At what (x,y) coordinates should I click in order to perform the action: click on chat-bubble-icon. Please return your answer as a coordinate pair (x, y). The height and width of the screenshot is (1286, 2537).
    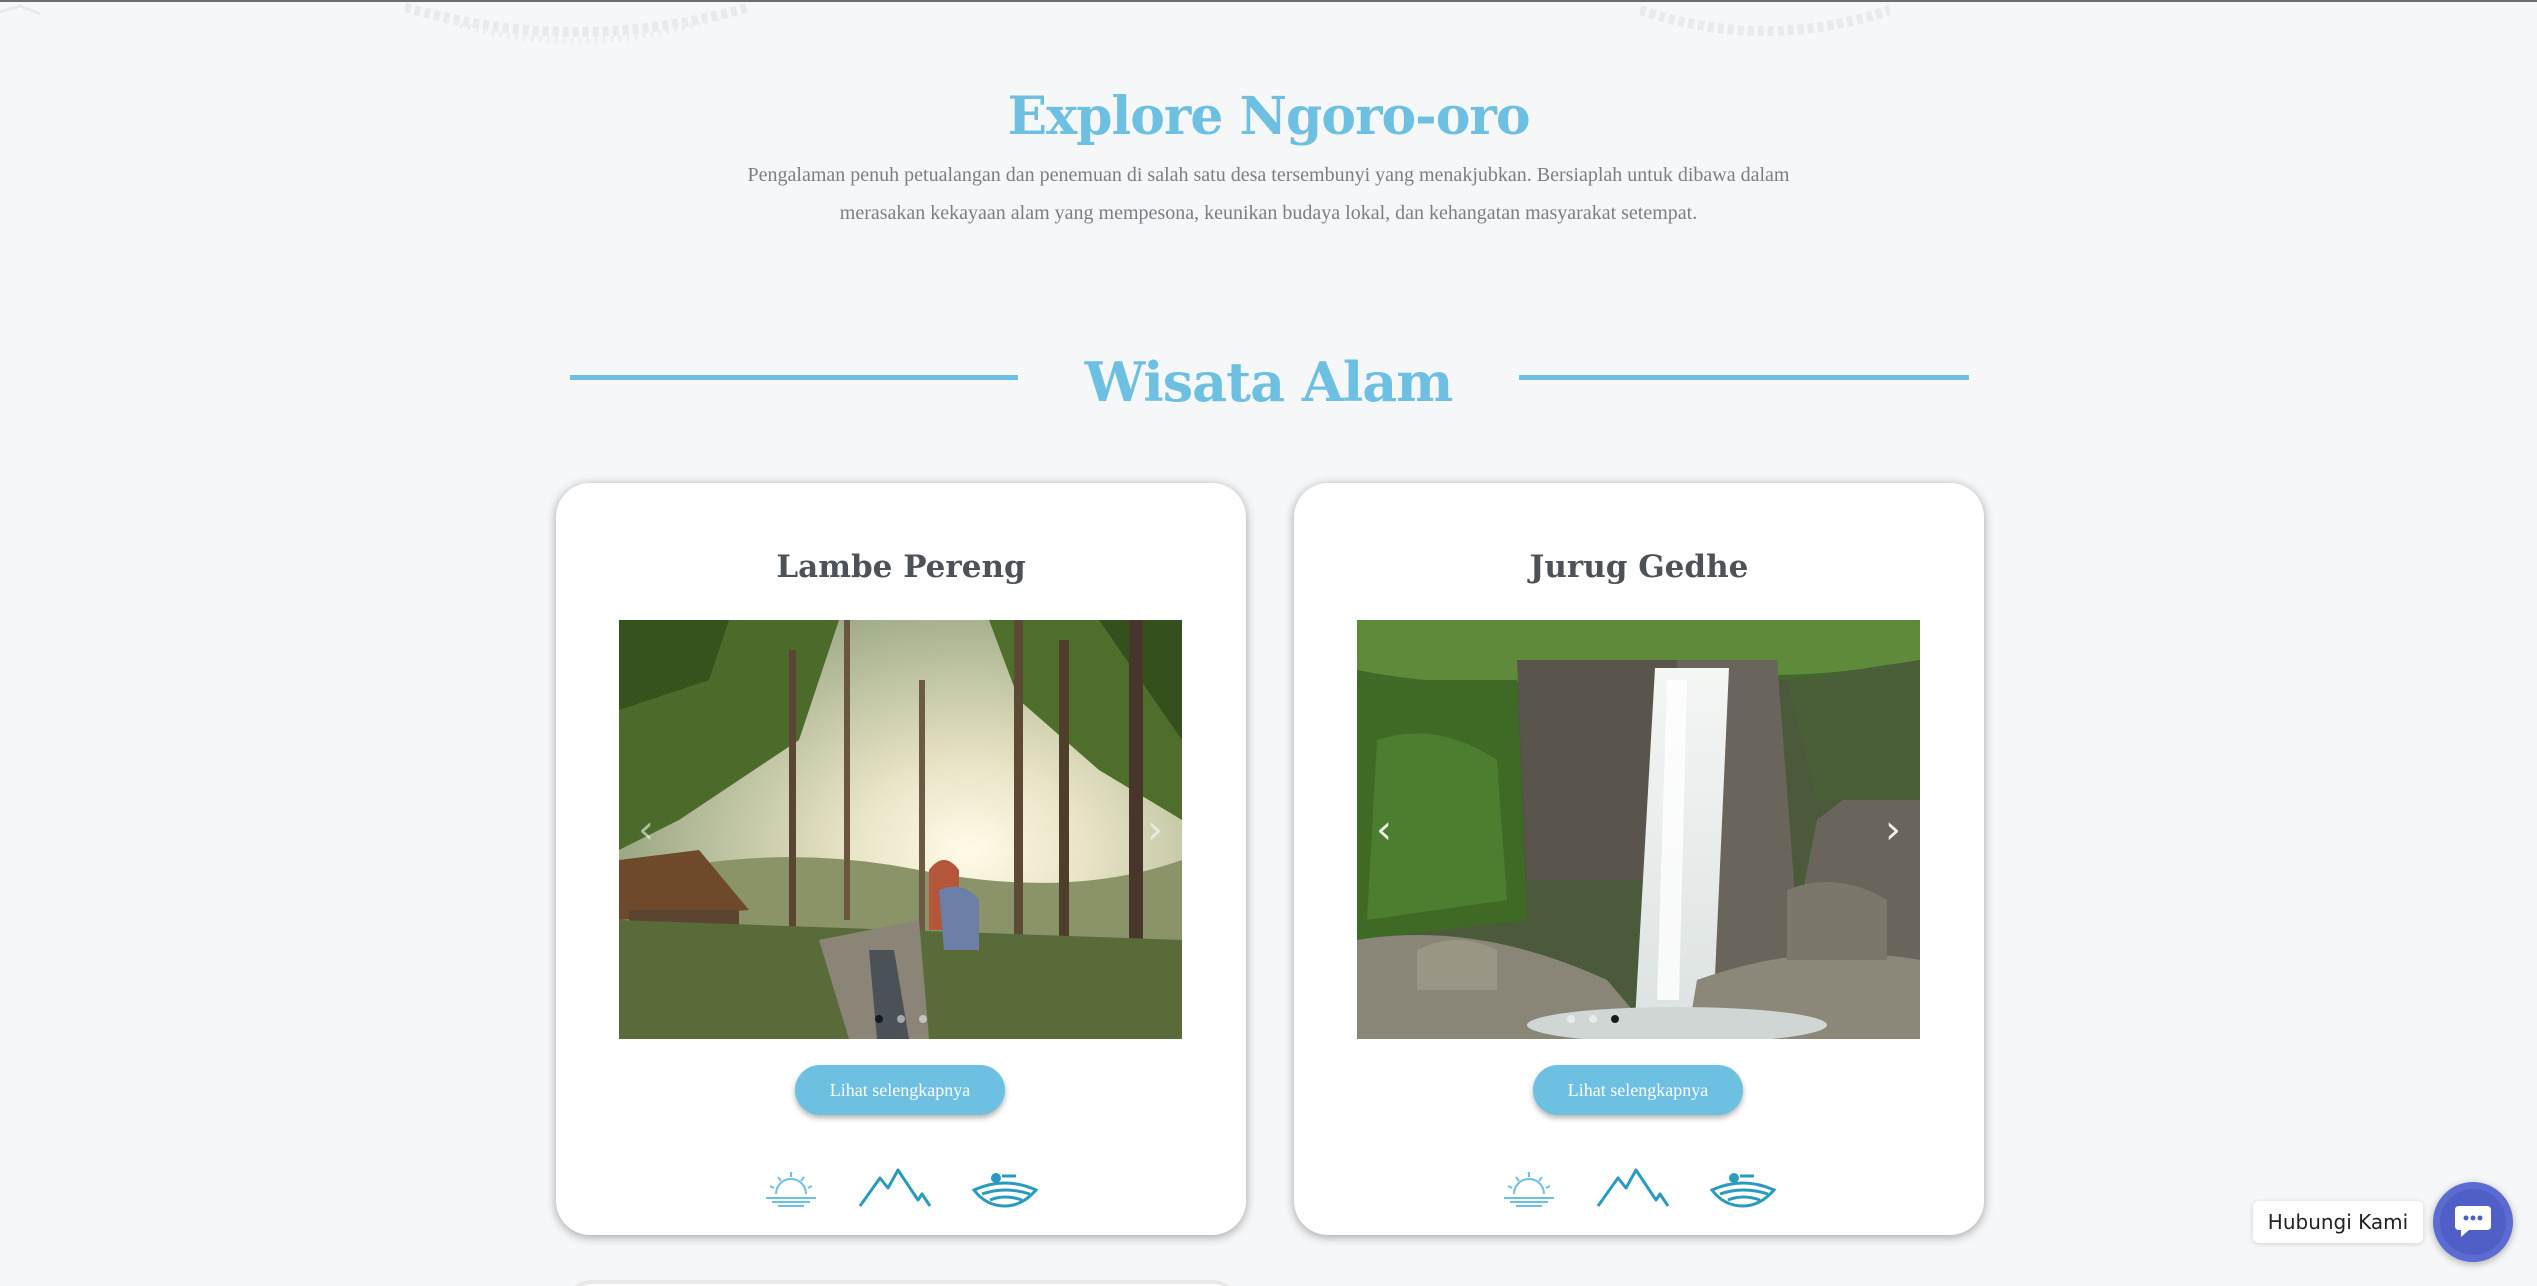
    Looking at the image, I should click on (2473, 1221).